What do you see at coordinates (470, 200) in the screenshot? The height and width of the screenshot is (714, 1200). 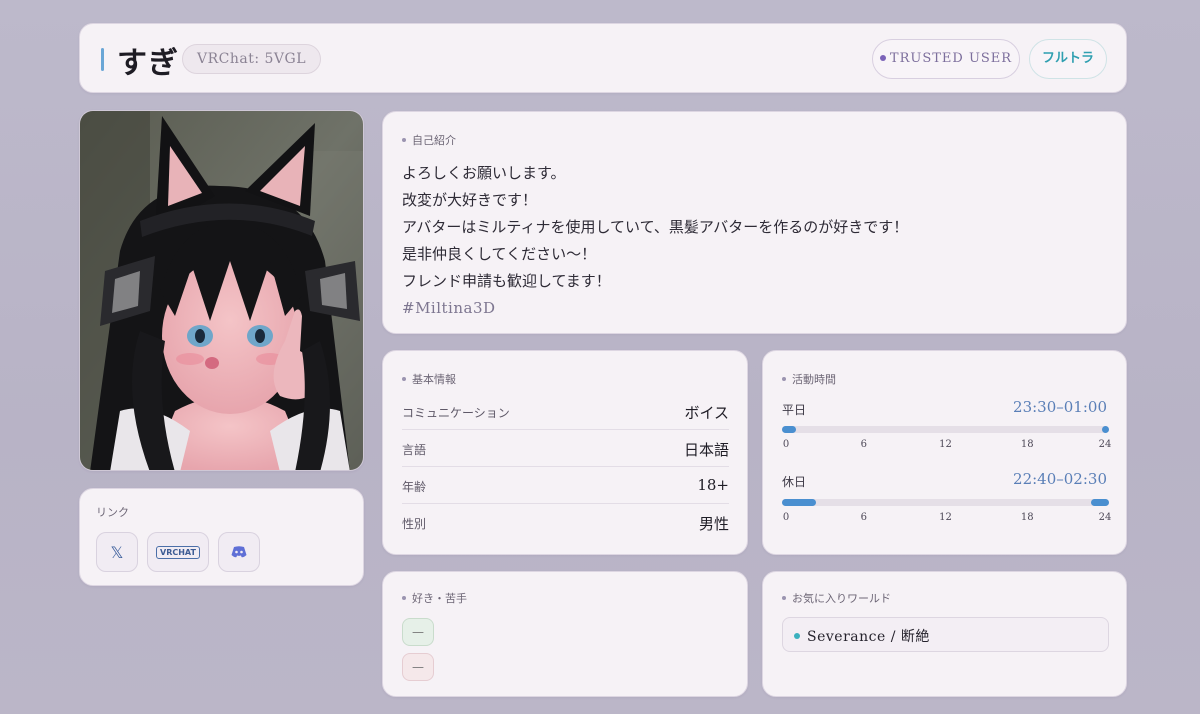 I see `intro-line: 改変が大好きです！` at bounding box center [470, 200].